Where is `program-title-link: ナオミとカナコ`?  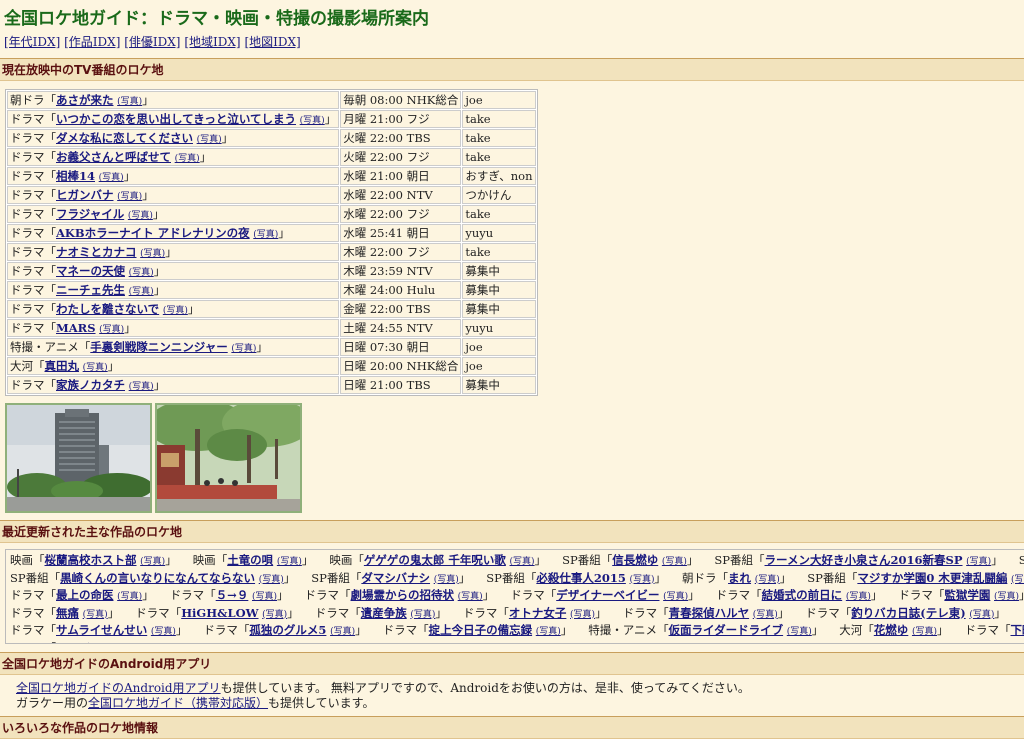 program-title-link: ナオミとカナコ is located at coordinates (96, 252).